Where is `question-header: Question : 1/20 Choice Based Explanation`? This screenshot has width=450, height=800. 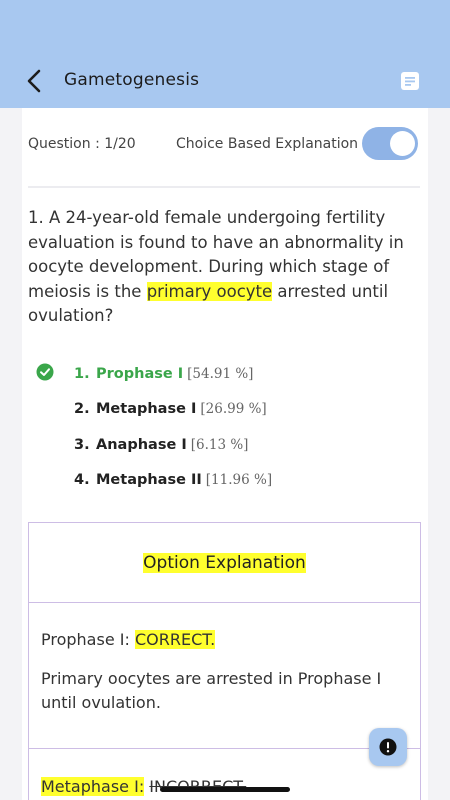 question-header: Question : 1/20 Choice Based Explanation is located at coordinates (224, 147).